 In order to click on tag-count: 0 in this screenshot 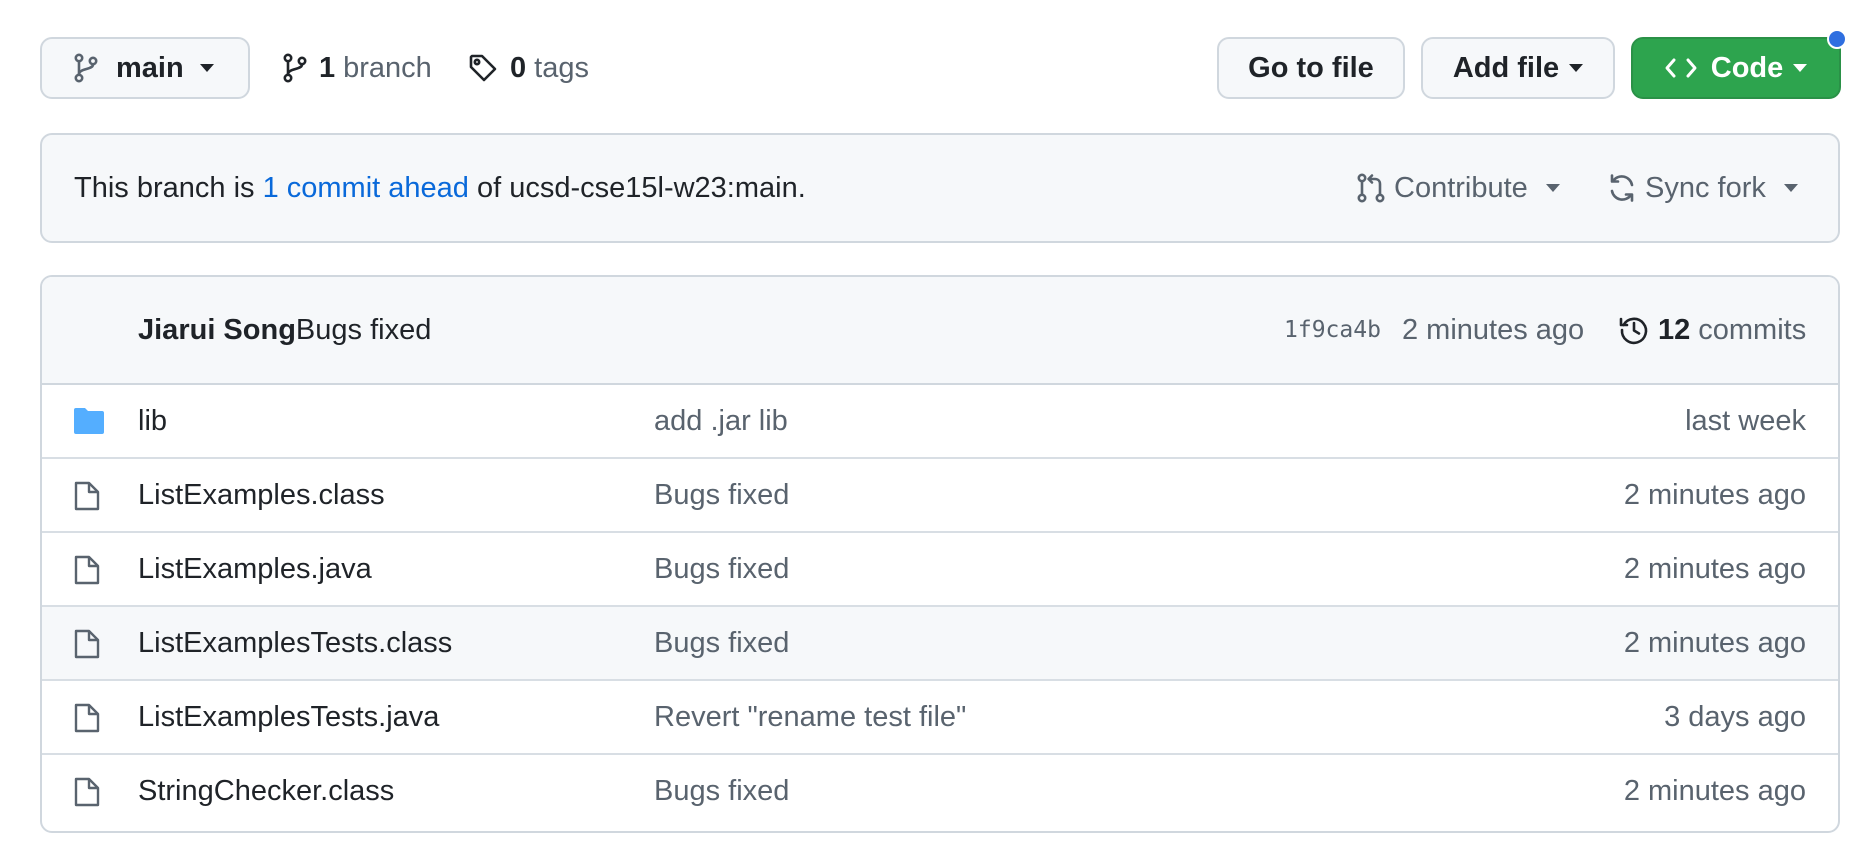, I will do `click(518, 67)`.